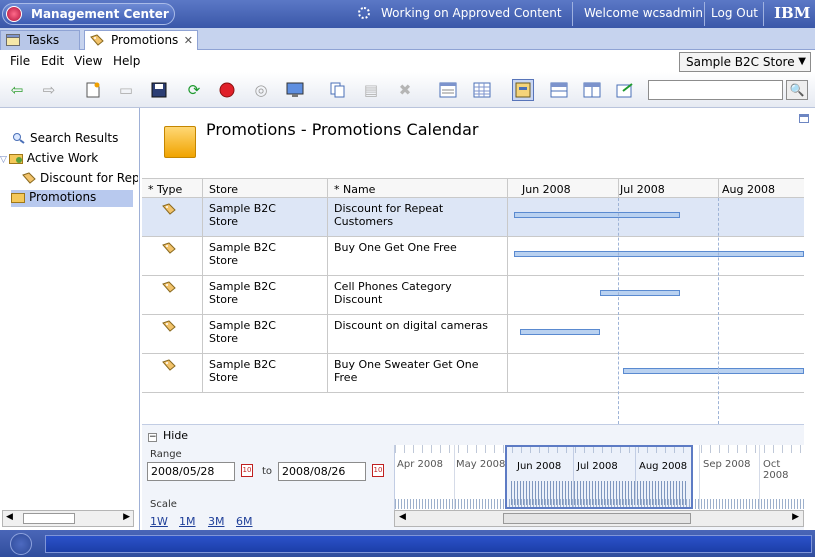 The height and width of the screenshot is (557, 815). What do you see at coordinates (265, 188) in the screenshot?
I see `column-header-store: Store` at bounding box center [265, 188].